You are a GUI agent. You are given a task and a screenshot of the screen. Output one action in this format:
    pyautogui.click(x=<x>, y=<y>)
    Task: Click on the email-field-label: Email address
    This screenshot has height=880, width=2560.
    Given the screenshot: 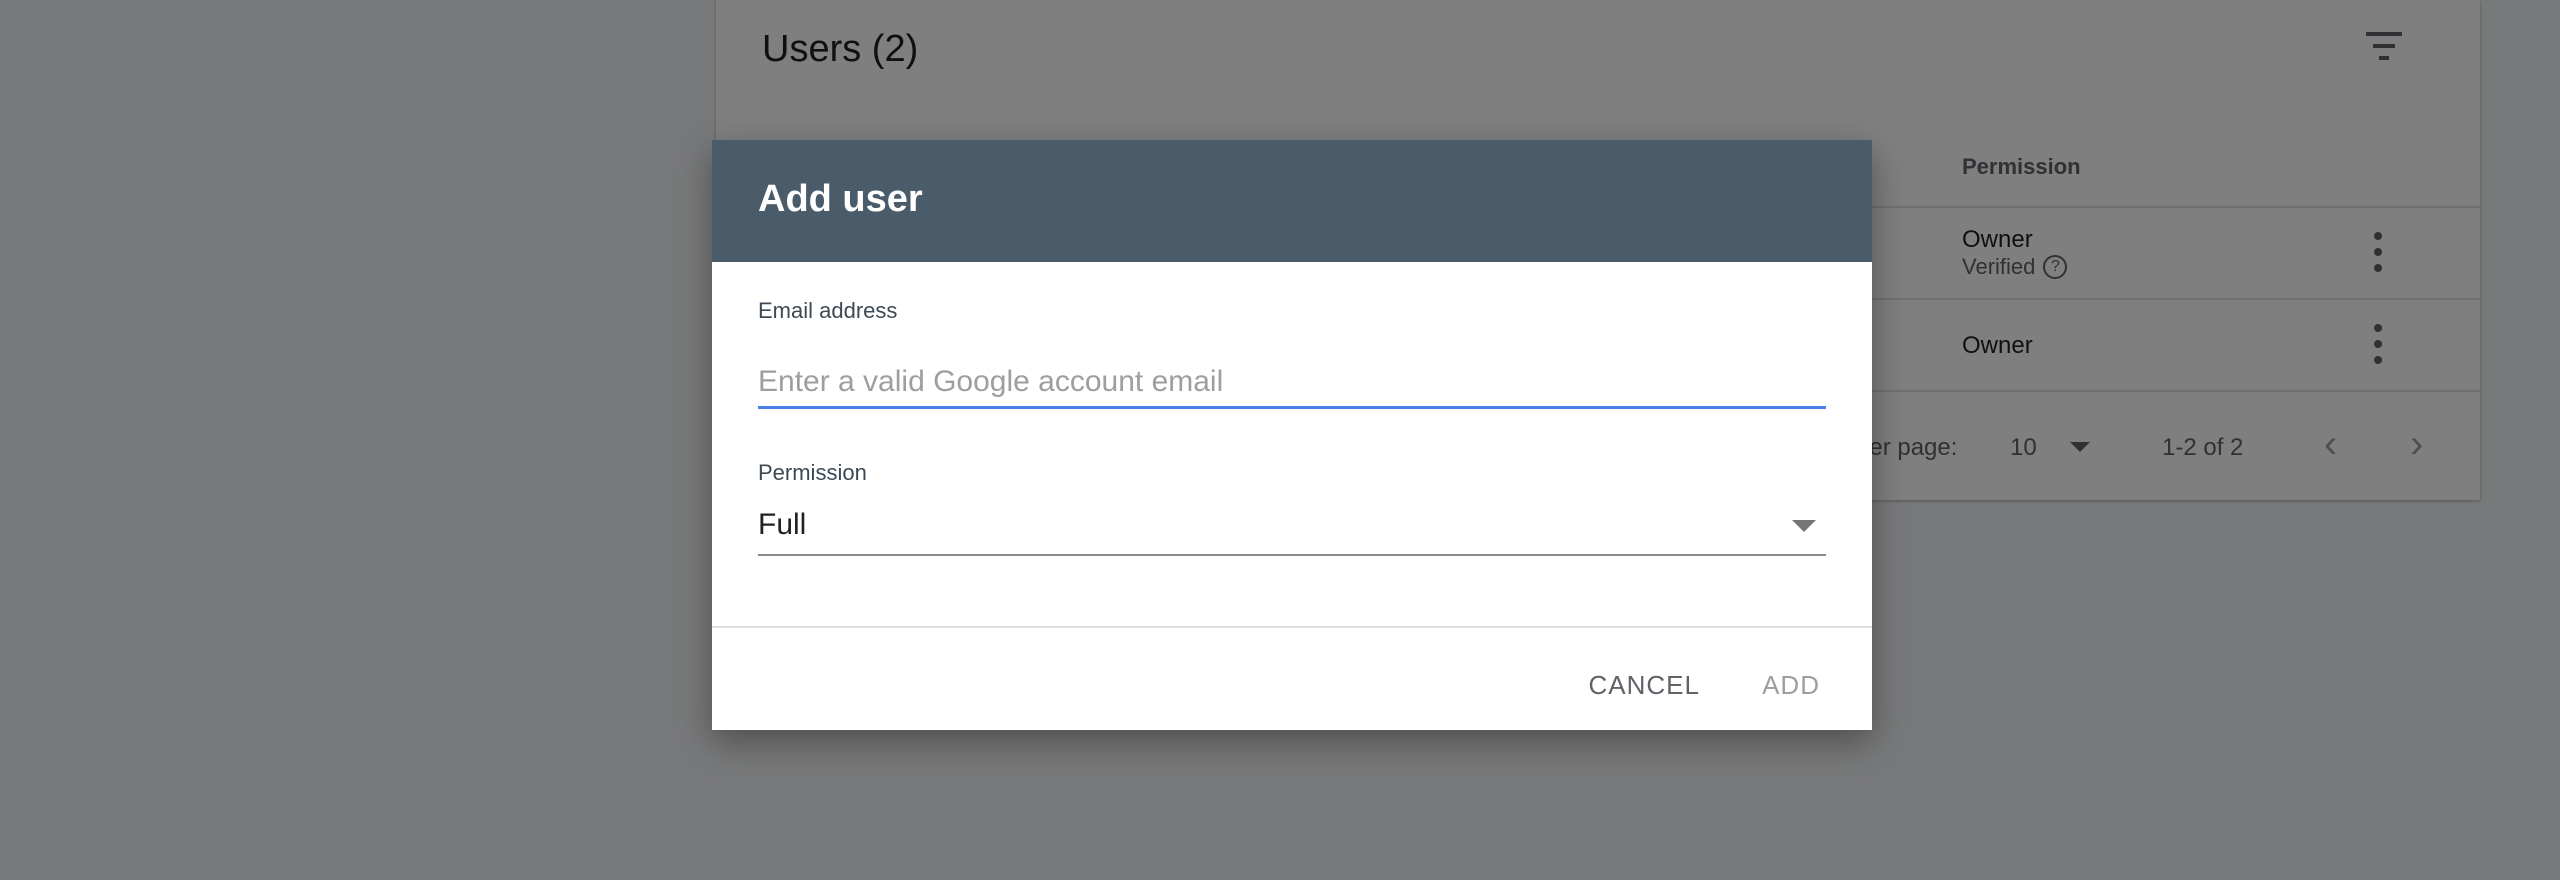 What is the action you would take?
    pyautogui.click(x=828, y=310)
    